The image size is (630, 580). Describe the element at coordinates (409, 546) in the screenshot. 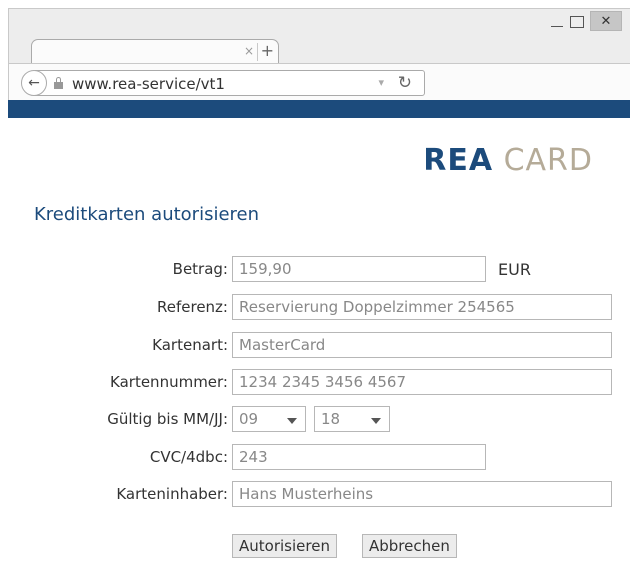

I see `cancel-button: Abbrechen` at that location.